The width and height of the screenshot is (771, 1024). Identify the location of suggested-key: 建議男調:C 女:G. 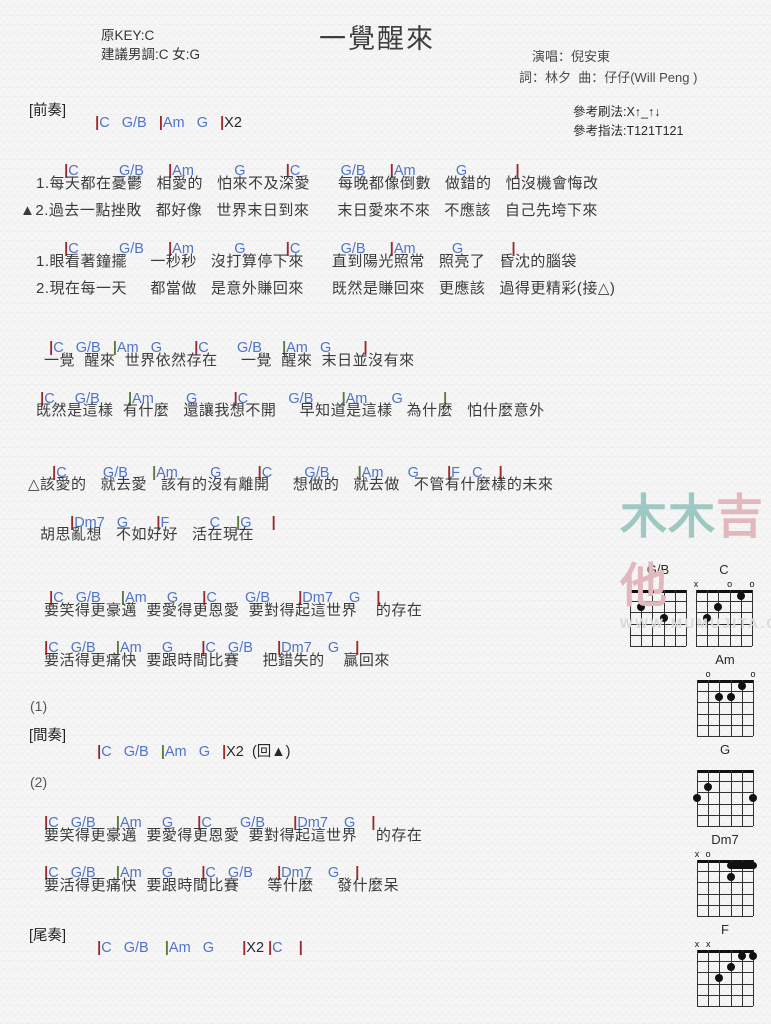
(151, 54).